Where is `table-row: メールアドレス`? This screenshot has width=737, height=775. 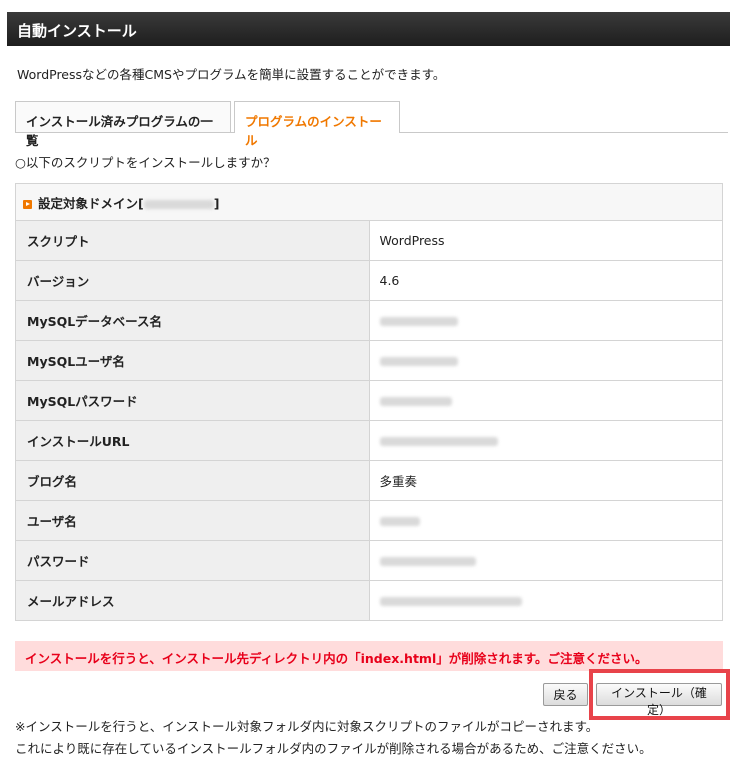
table-row: メールアドレス is located at coordinates (369, 600).